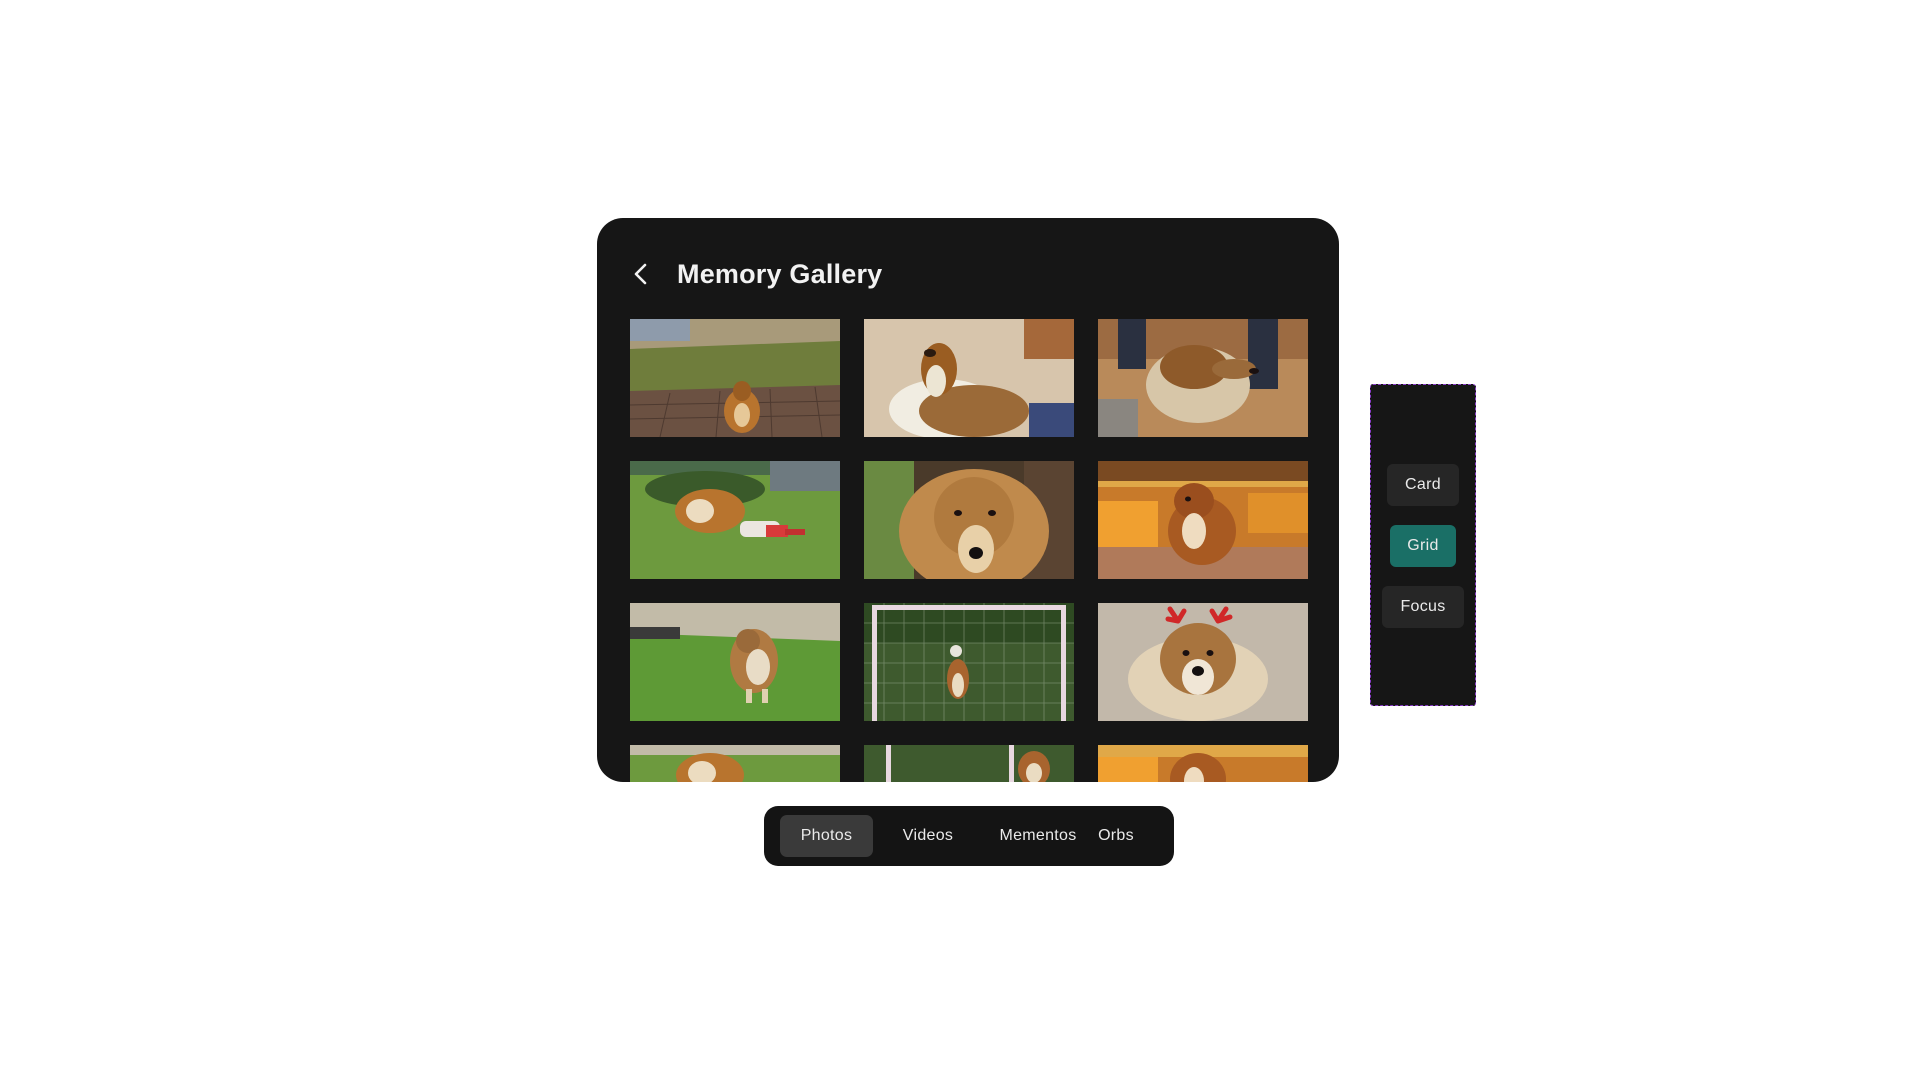 The image size is (1920, 1080). I want to click on tab-photos: Photos, so click(826, 836).